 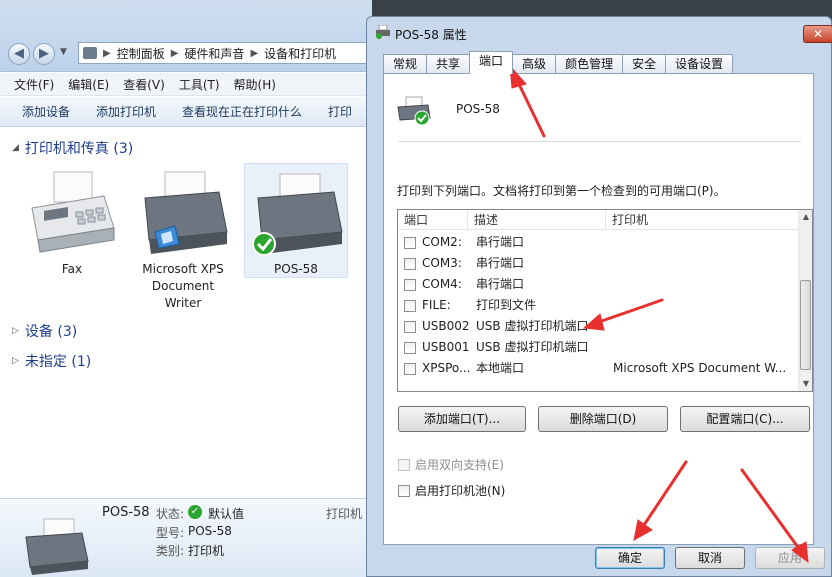 I want to click on device-pos-58: POS-58, so click(x=296, y=220).